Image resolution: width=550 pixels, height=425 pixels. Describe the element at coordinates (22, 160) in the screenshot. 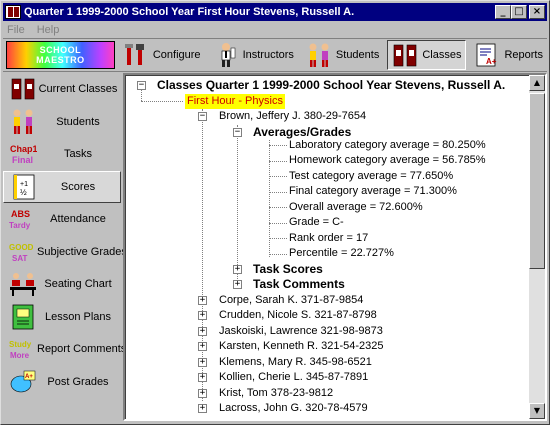

I see `final-text: Final` at that location.